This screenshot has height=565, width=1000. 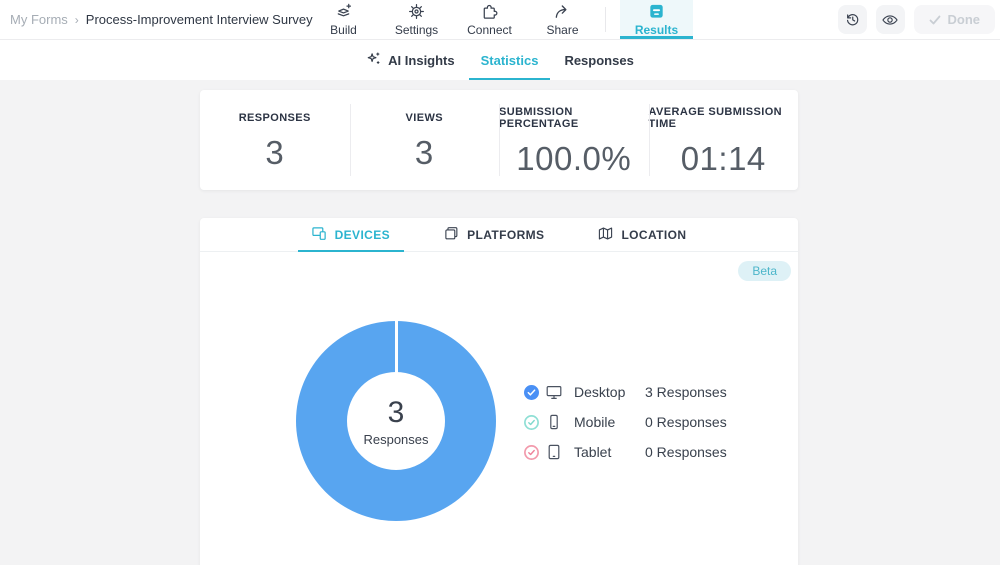 I want to click on mobile-phone-icon, so click(x=554, y=422).